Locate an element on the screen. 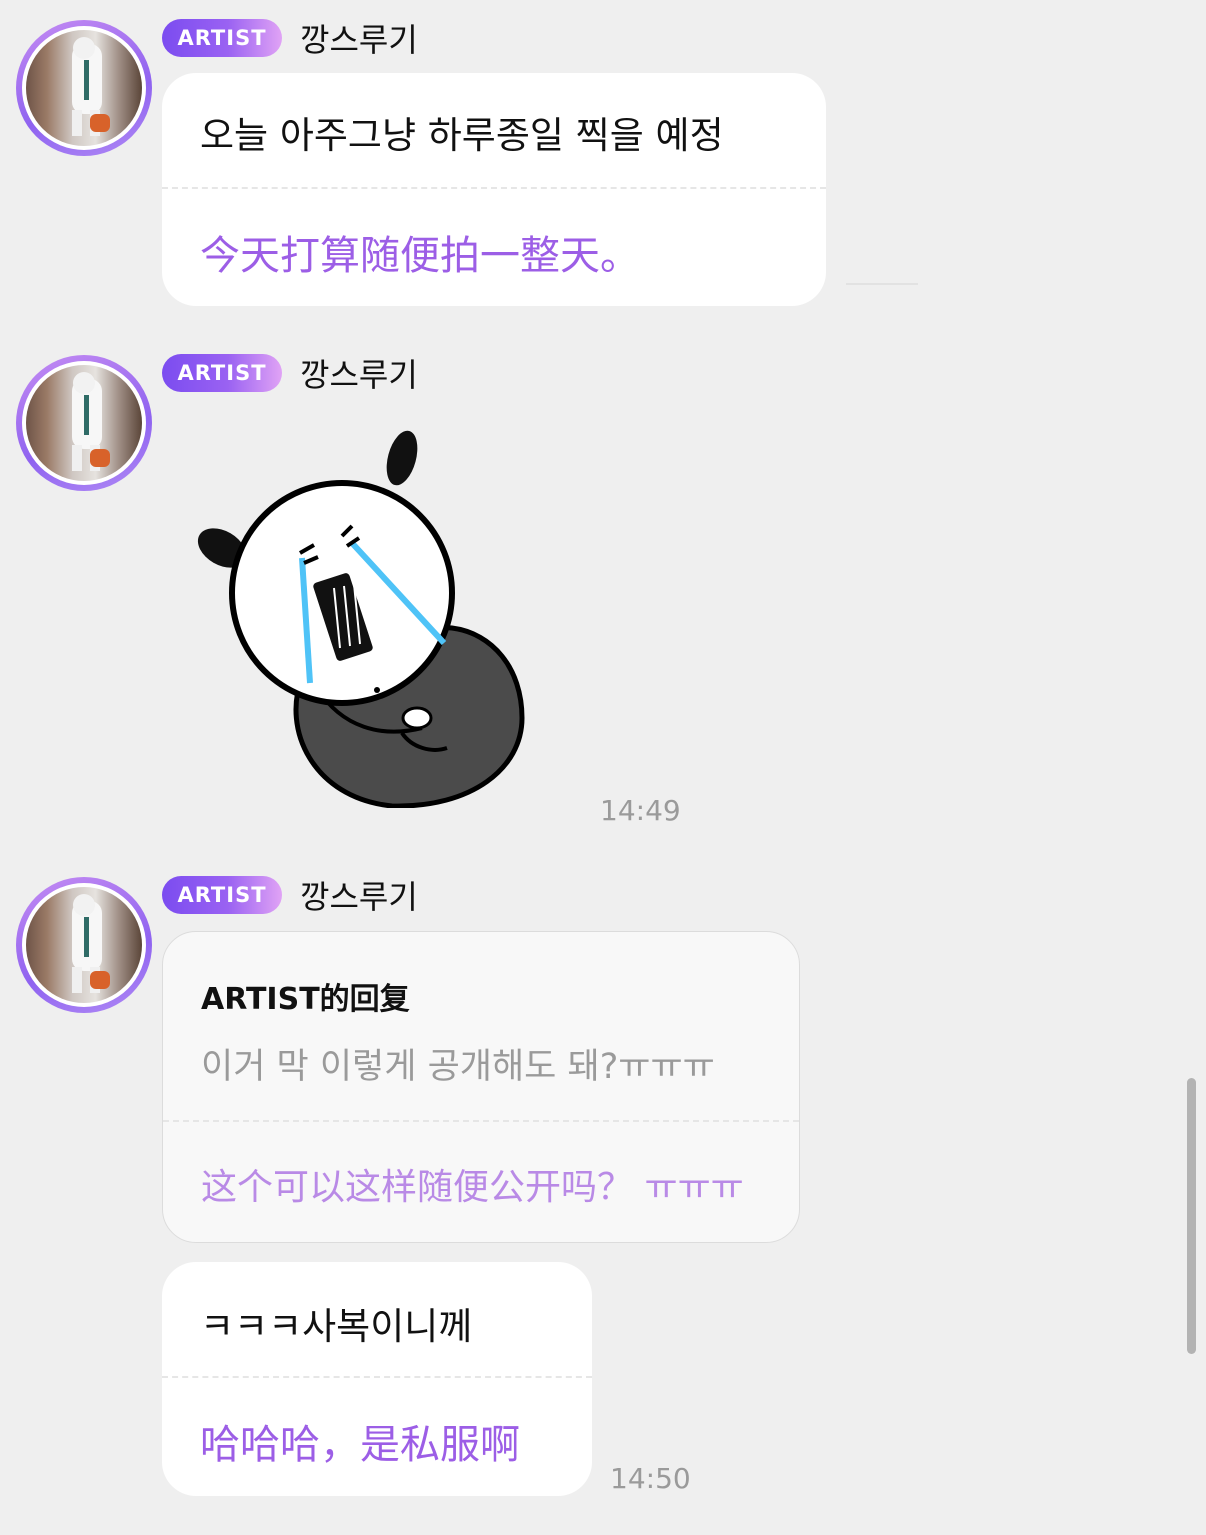 The image size is (1206, 1535). message-timestamp: 14:49 is located at coordinates (640, 810).